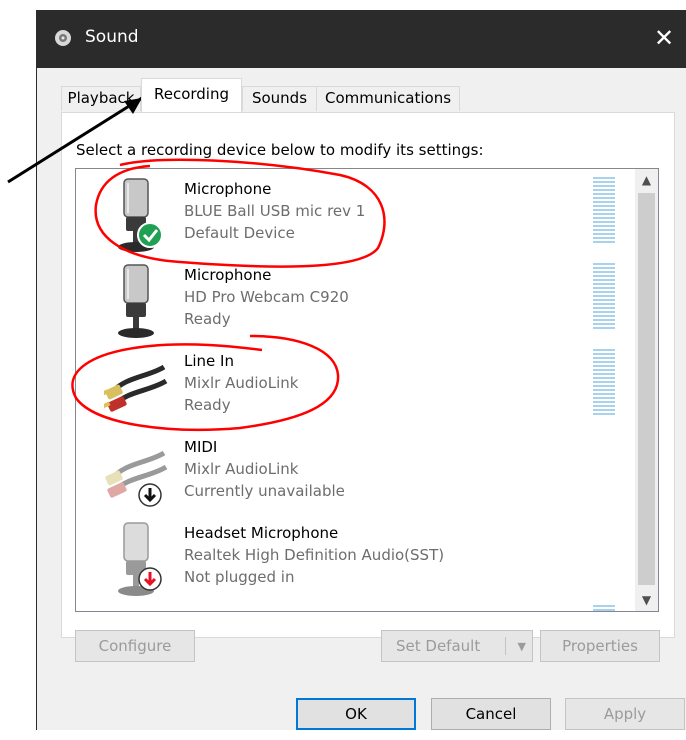  I want to click on split-divider, so click(505, 646).